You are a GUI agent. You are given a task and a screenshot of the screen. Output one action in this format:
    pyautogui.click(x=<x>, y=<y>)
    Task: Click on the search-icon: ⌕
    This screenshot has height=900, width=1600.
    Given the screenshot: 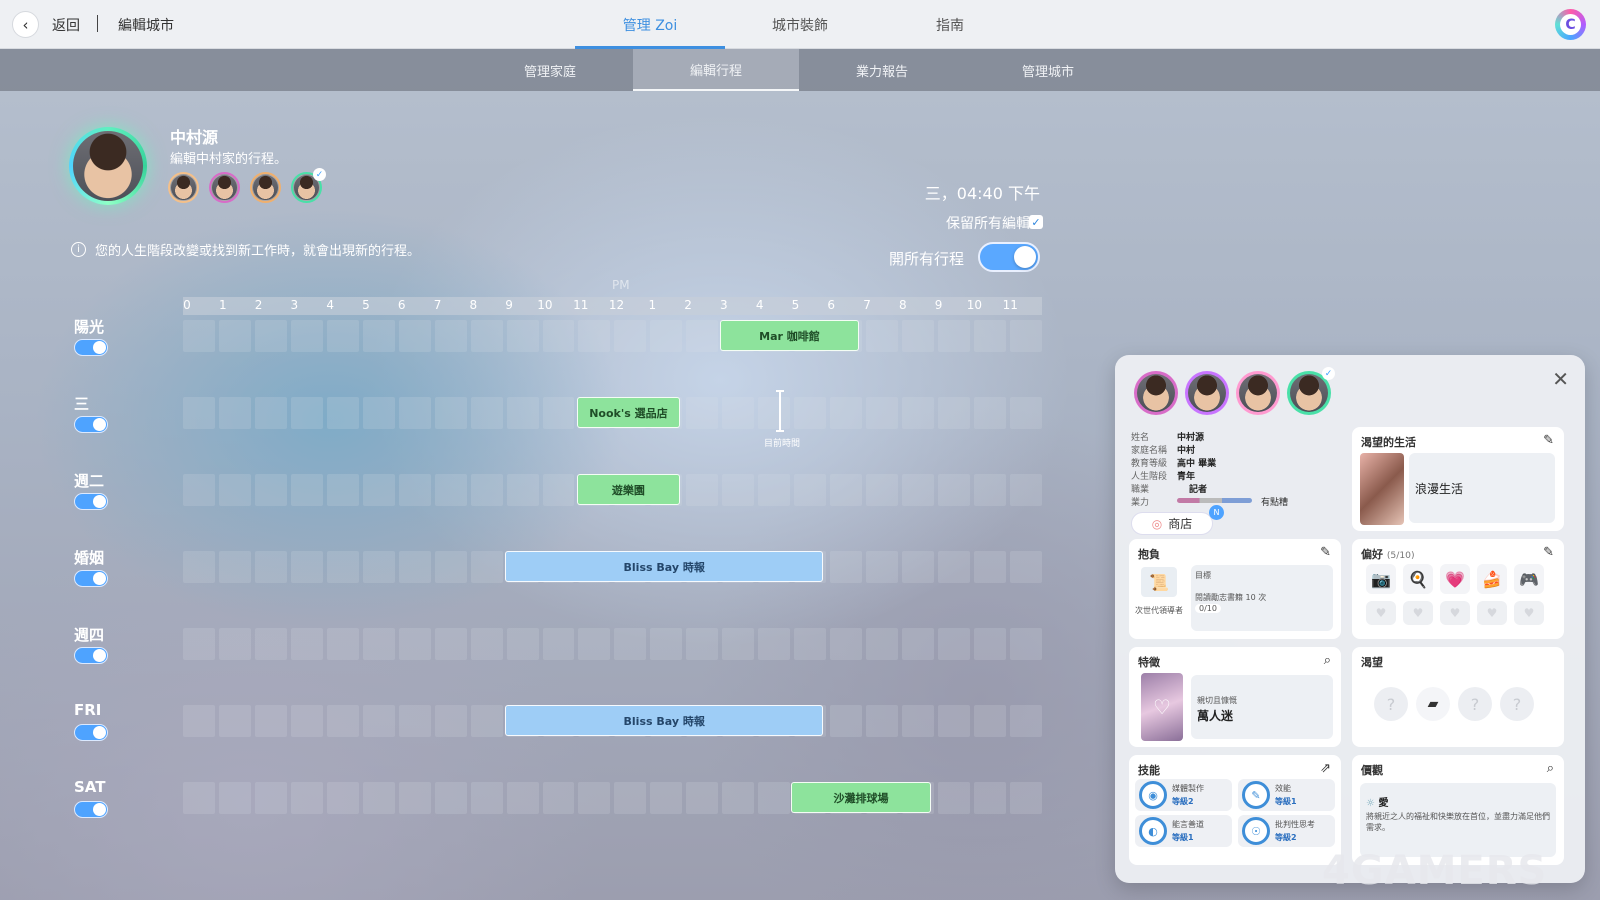 What is the action you would take?
    pyautogui.click(x=1327, y=660)
    